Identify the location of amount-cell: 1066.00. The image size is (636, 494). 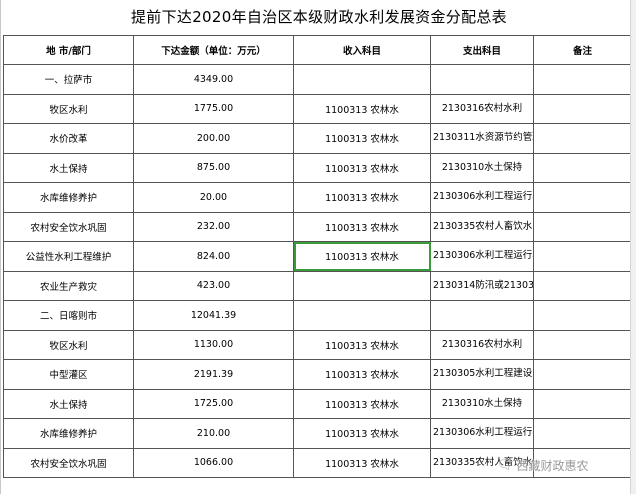
(213, 462).